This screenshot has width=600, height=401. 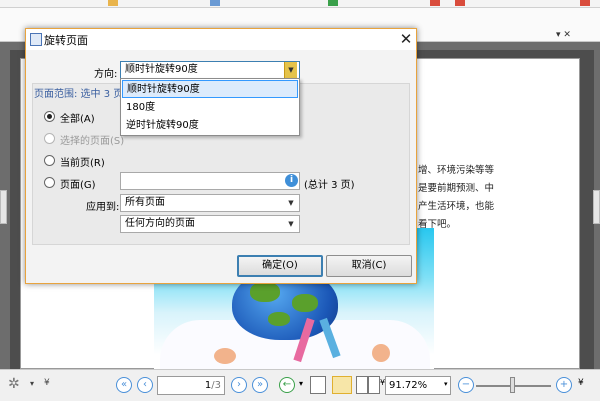 I want to click on pages-input, so click(x=210, y=181).